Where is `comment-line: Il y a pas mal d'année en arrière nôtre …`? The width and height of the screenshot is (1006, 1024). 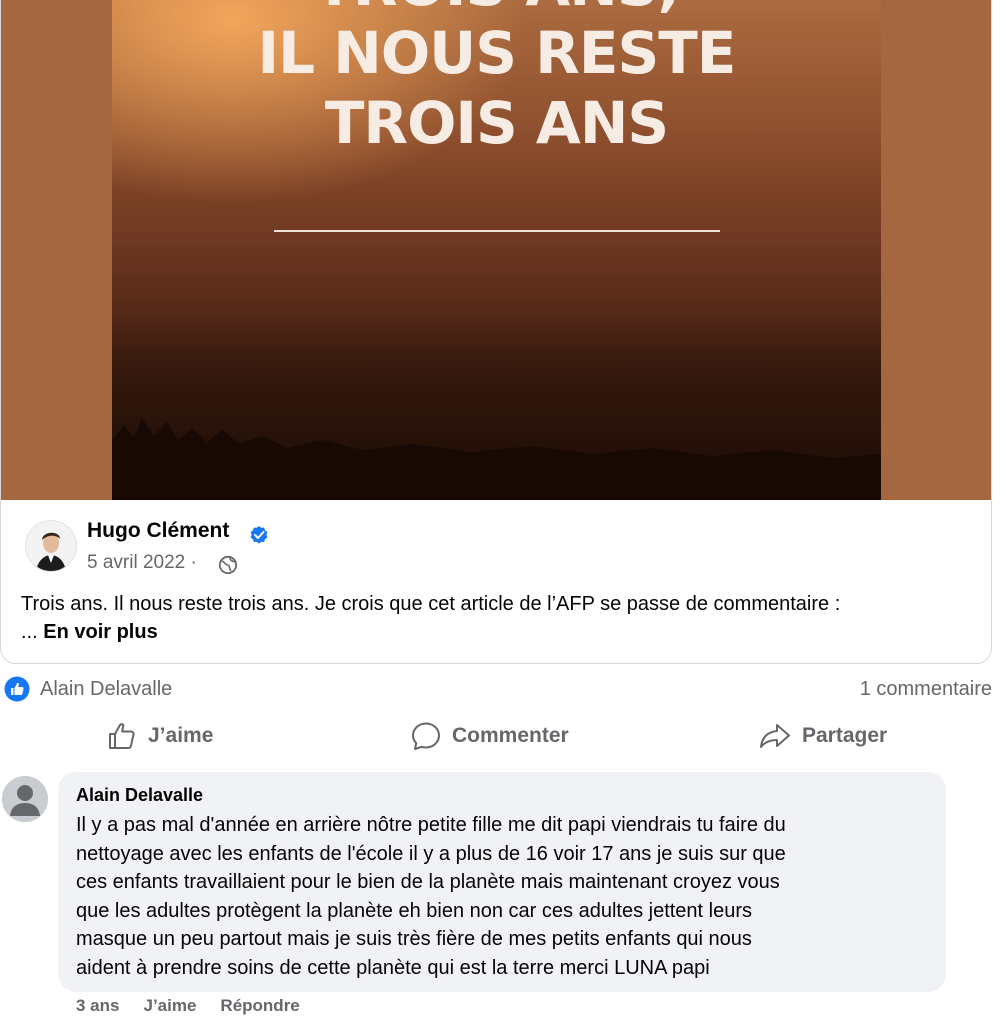
comment-line: Il y a pas mal d'année en arrière nôtre … is located at coordinates (431, 825).